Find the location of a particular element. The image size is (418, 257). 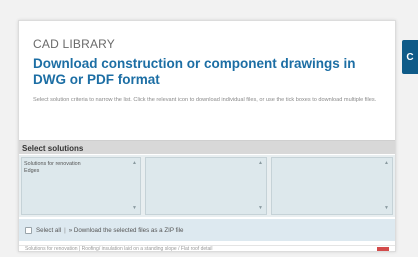

side-tab: C is located at coordinates (410, 57).